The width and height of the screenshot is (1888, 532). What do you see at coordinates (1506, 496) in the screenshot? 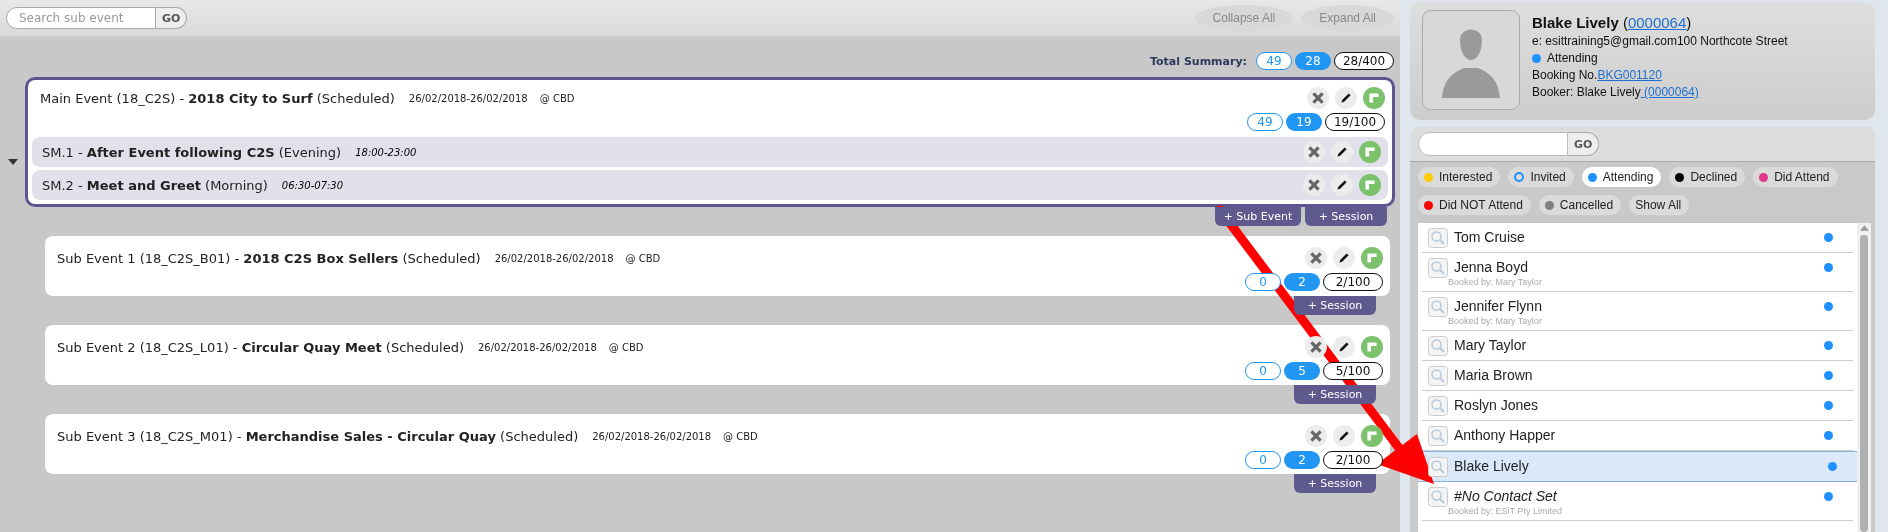
I see `attendee-name: #No Contact Set` at bounding box center [1506, 496].